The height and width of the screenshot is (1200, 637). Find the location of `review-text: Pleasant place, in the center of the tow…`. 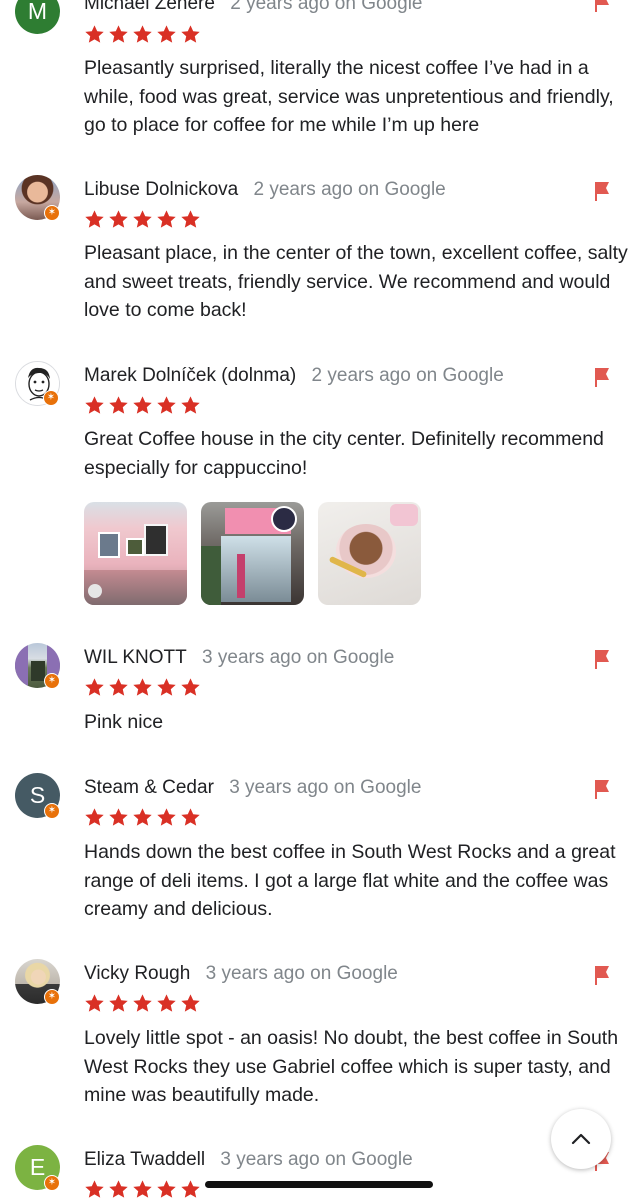

review-text: Pleasant place, in the center of the tow… is located at coordinates (356, 281).